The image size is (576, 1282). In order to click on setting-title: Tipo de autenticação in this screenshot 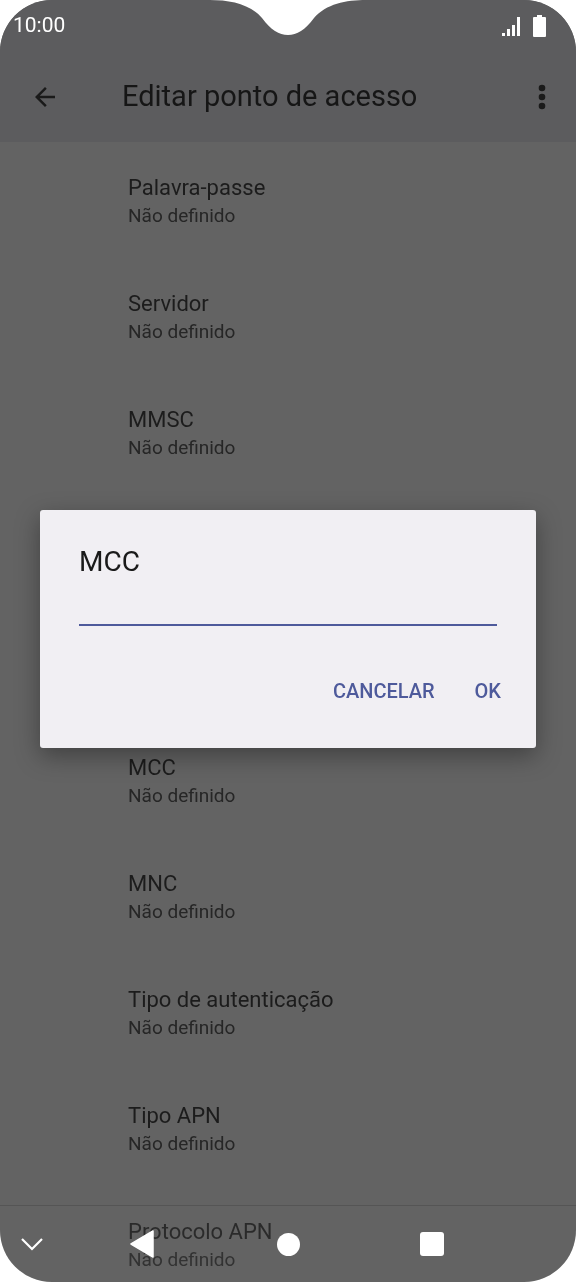, I will do `click(231, 1000)`.